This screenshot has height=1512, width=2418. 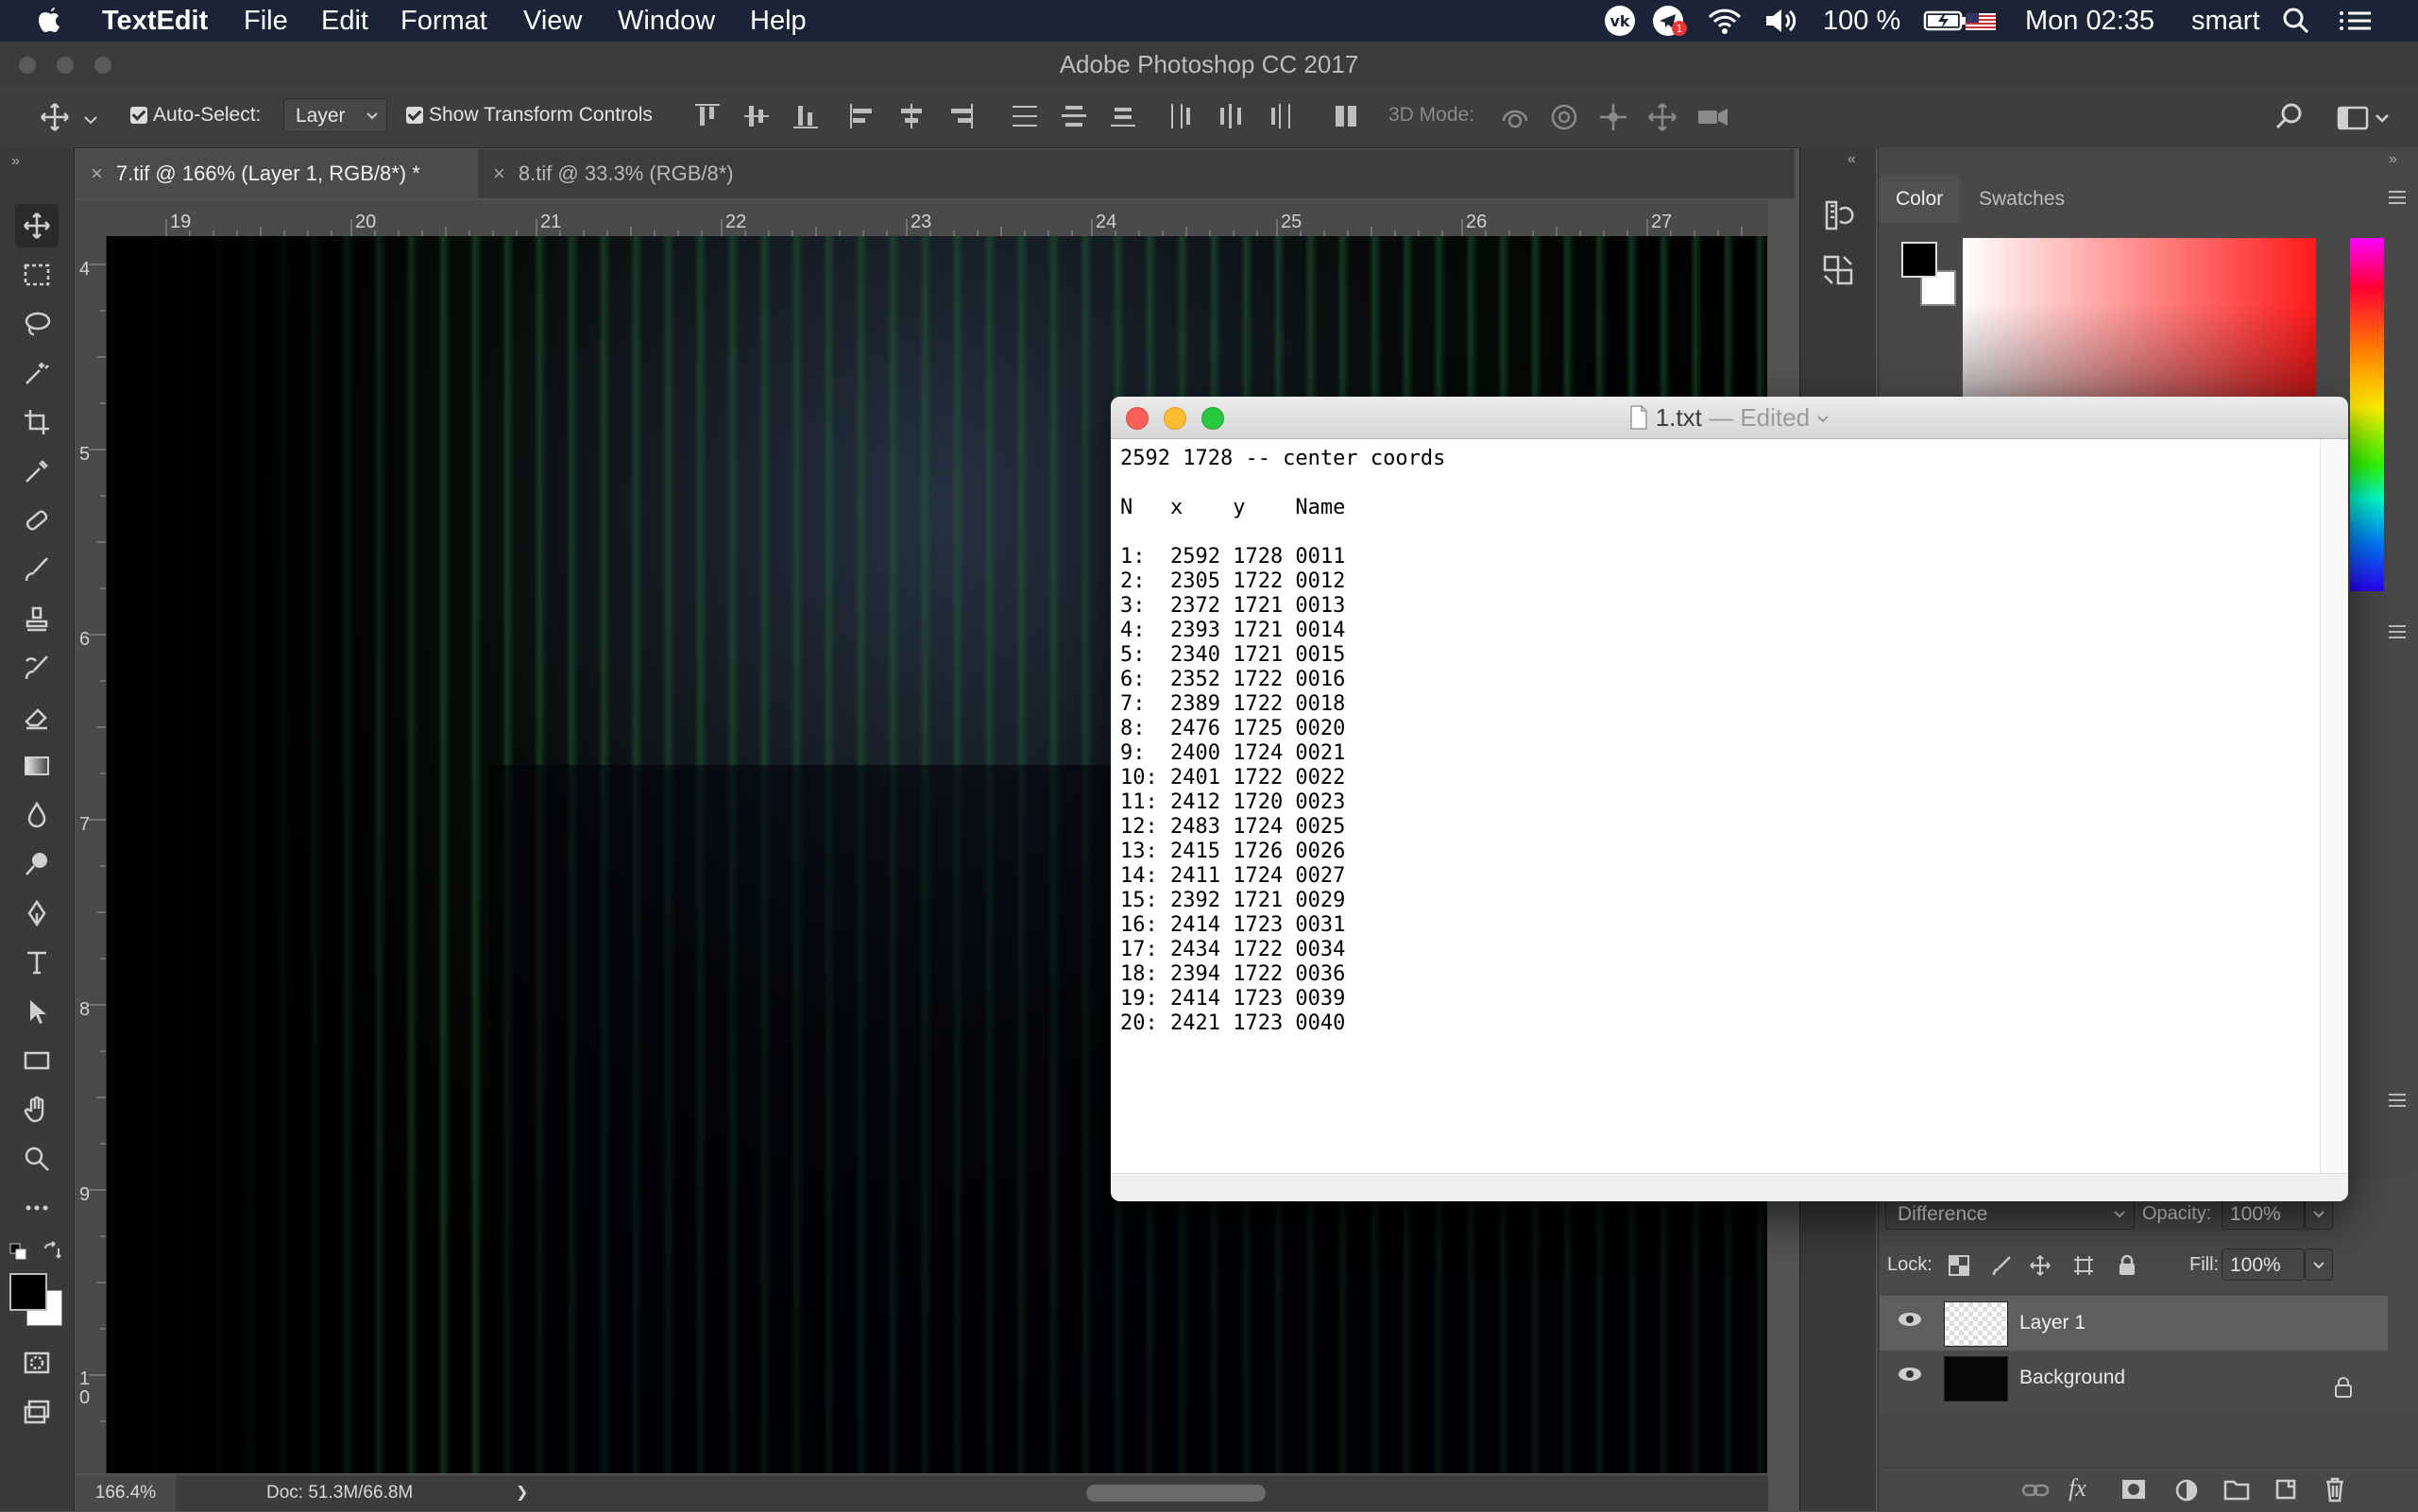 What do you see at coordinates (2010, 1214) in the screenshot?
I see `blend-mode-dropdown: Difference` at bounding box center [2010, 1214].